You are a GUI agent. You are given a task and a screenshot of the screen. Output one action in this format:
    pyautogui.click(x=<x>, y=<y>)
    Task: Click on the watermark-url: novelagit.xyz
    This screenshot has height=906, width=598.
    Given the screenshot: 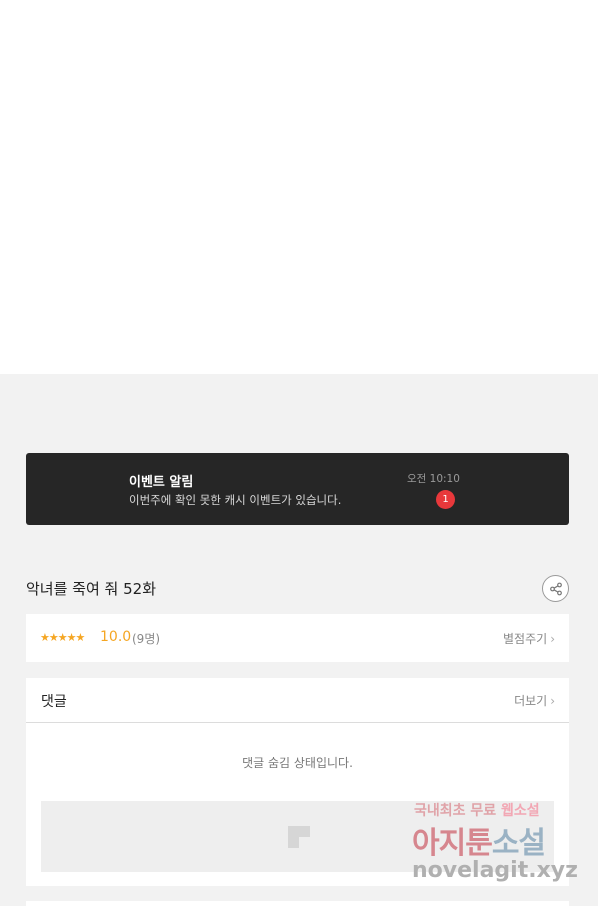 What is the action you would take?
    pyautogui.click(x=495, y=870)
    